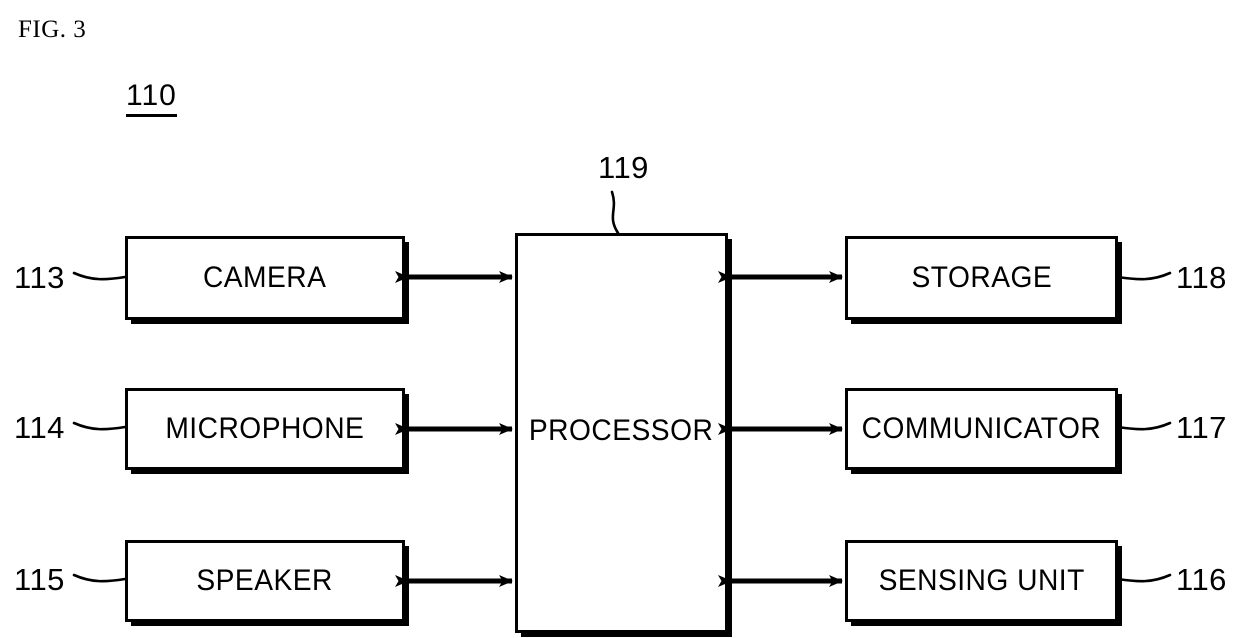  What do you see at coordinates (39, 579) in the screenshot?
I see `ref-number-115: 115` at bounding box center [39, 579].